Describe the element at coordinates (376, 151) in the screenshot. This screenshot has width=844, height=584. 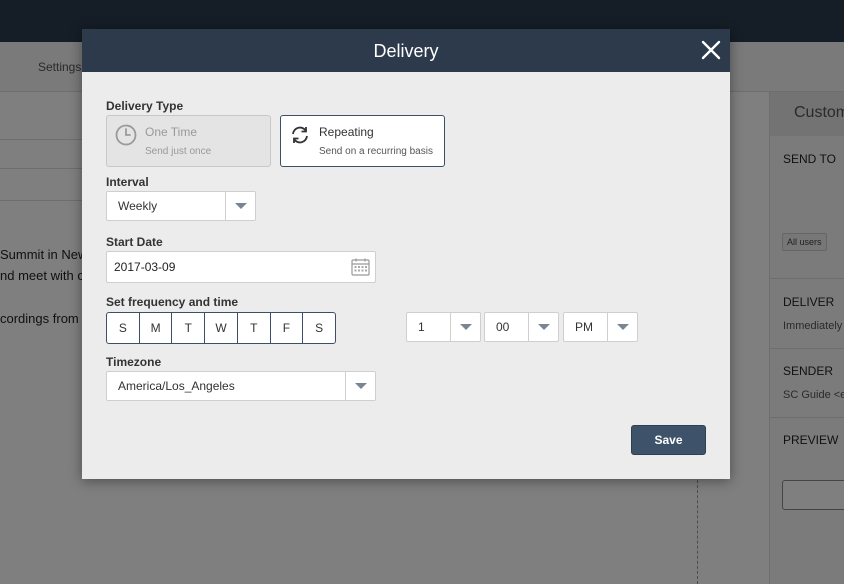
I see `repeating-subtitle: Send on a recurring basis` at that location.